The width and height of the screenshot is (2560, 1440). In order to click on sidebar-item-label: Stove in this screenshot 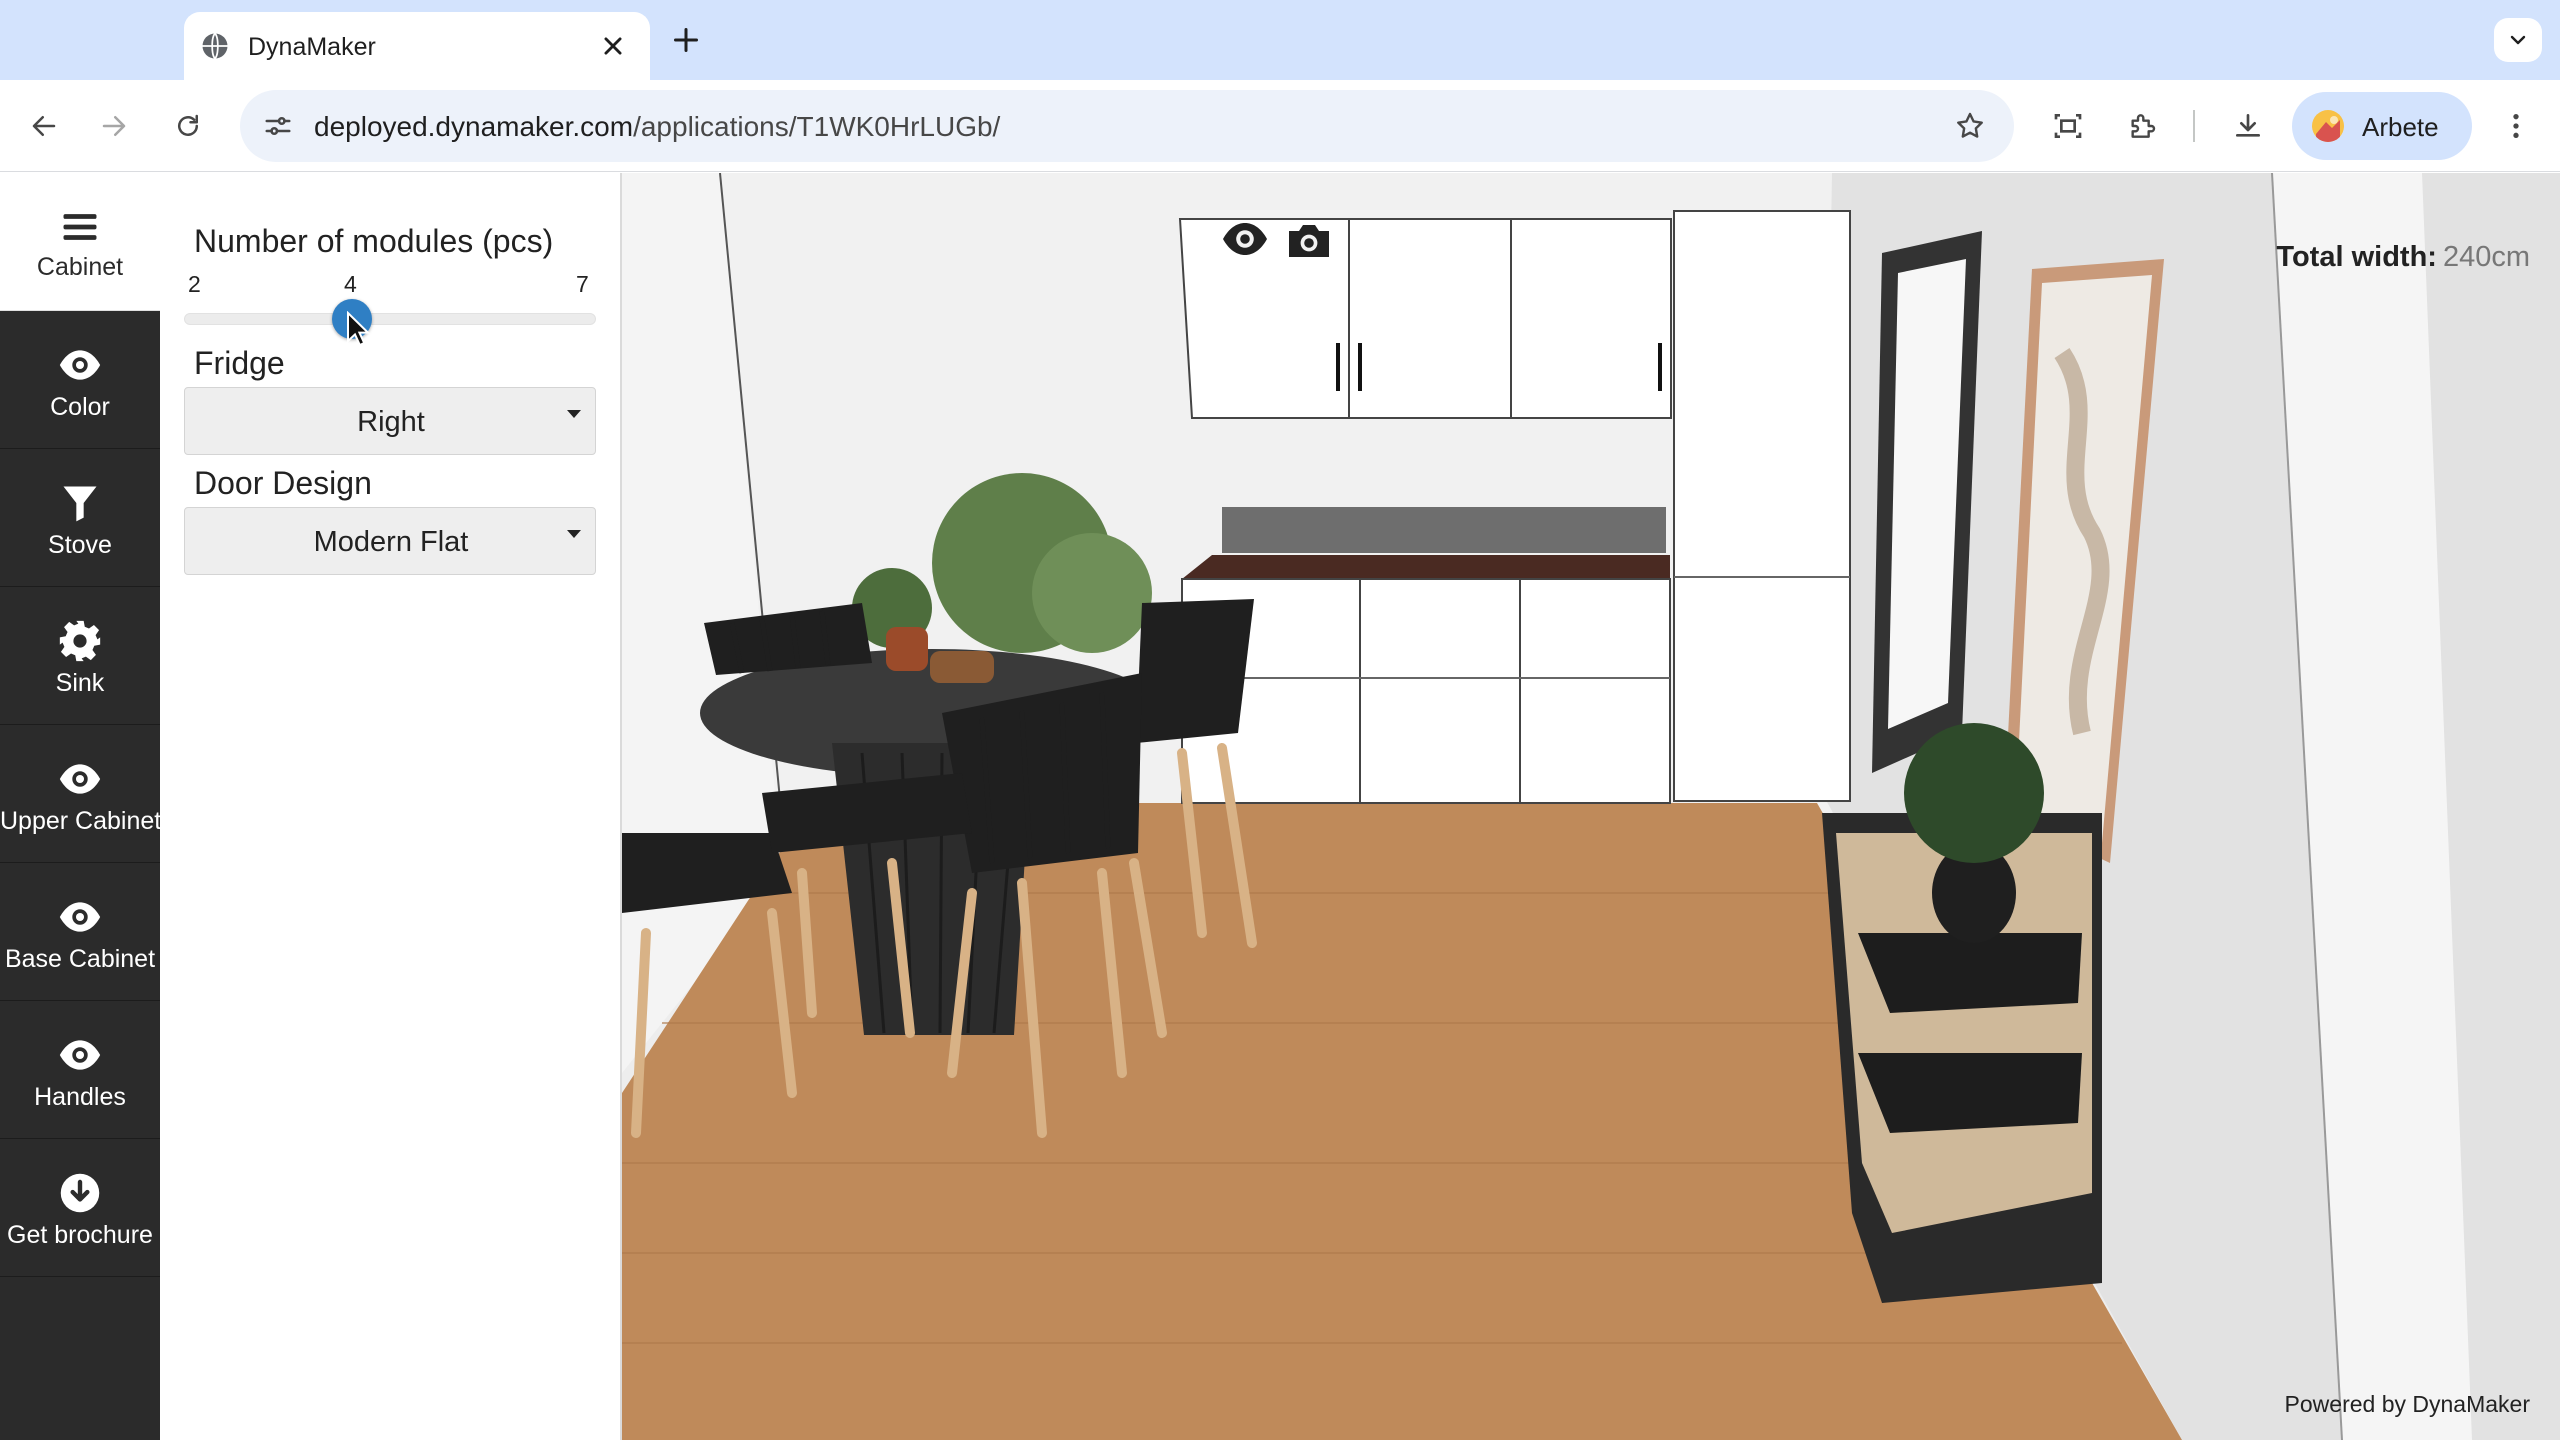, I will do `click(80, 545)`.